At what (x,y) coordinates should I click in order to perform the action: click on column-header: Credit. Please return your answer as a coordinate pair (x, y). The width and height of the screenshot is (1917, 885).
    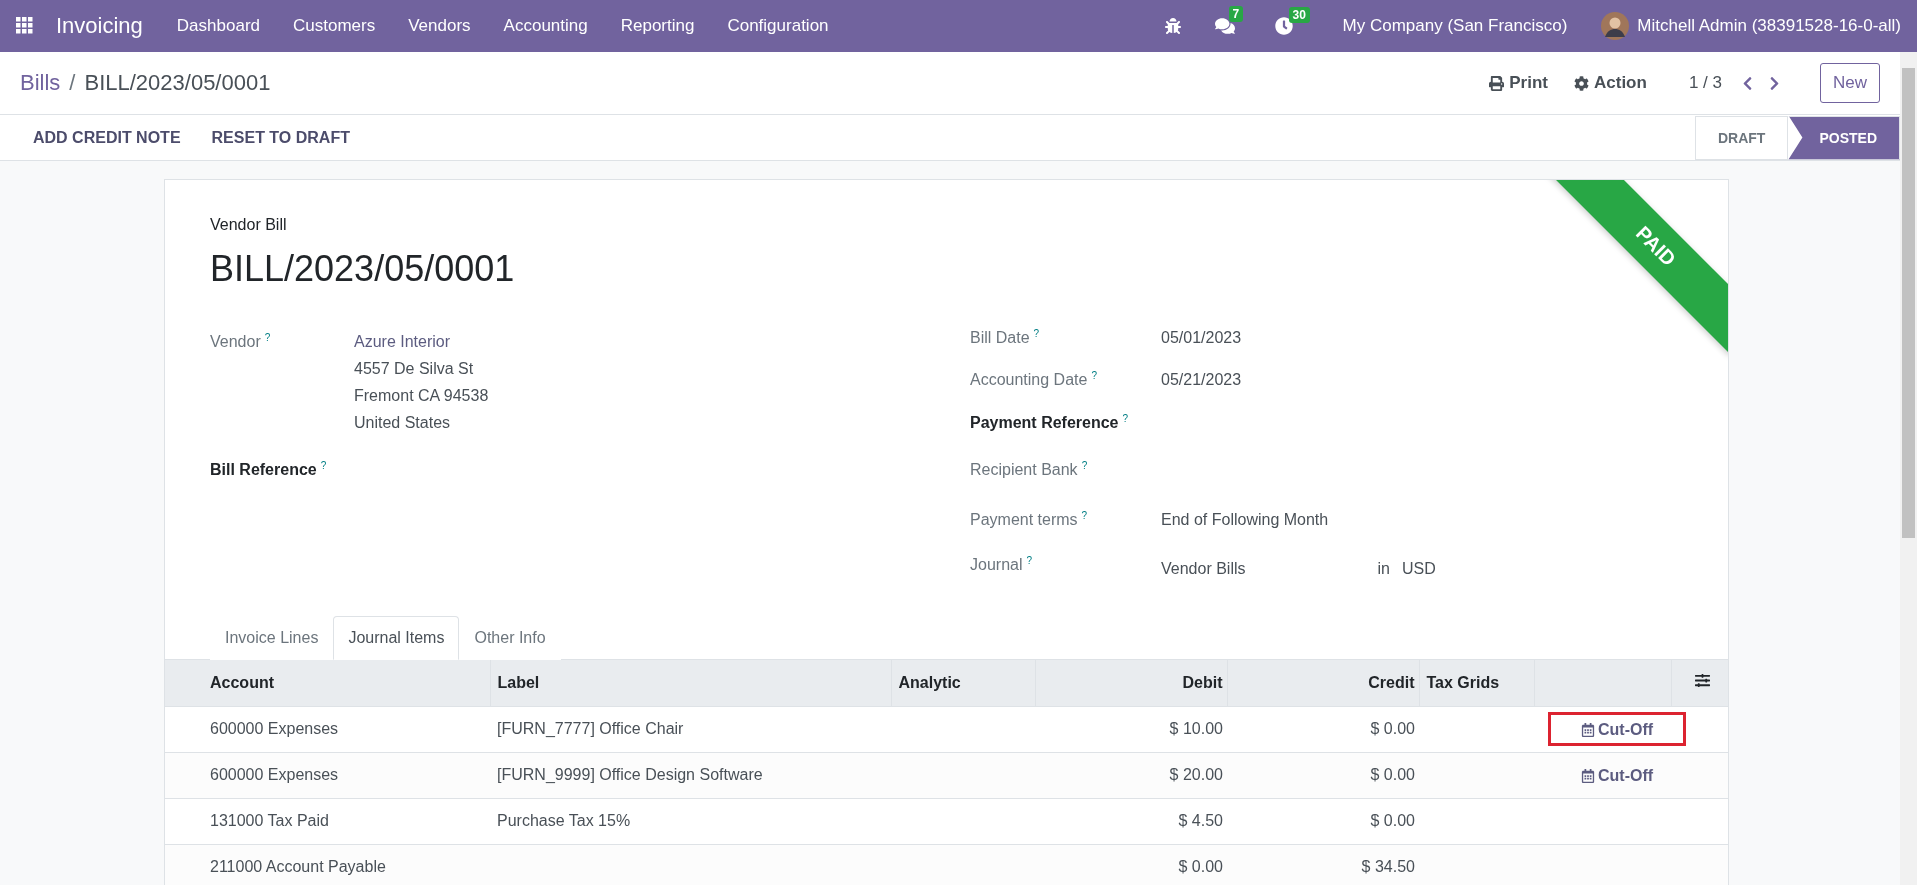
    Looking at the image, I should click on (1323, 683).